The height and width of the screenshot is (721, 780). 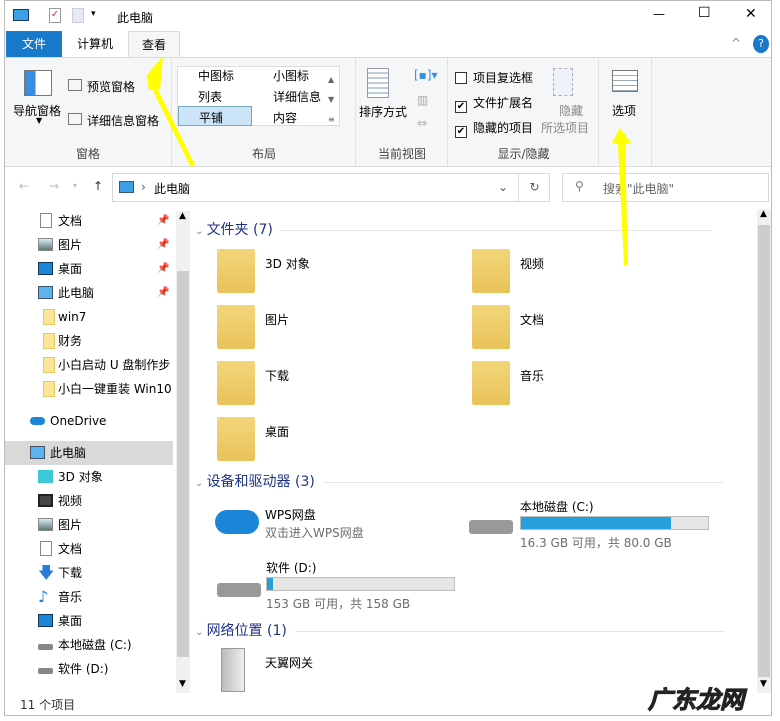 What do you see at coordinates (696, 700) in the screenshot?
I see `watermark: 广东龙网` at bounding box center [696, 700].